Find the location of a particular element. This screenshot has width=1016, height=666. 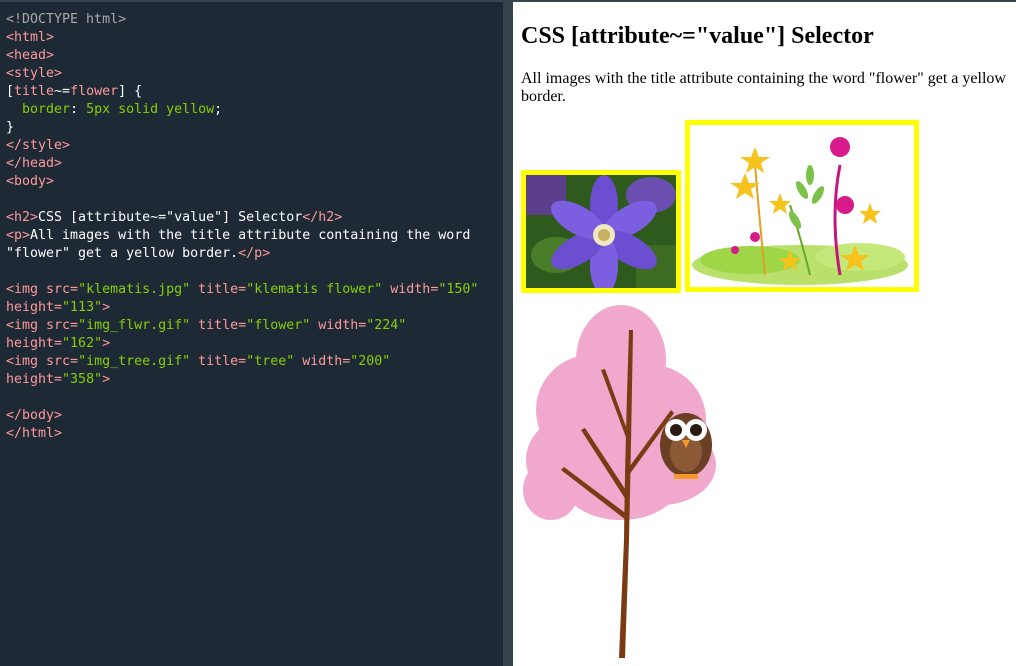

h2-close-tag: </h2> is located at coordinates (322, 217).